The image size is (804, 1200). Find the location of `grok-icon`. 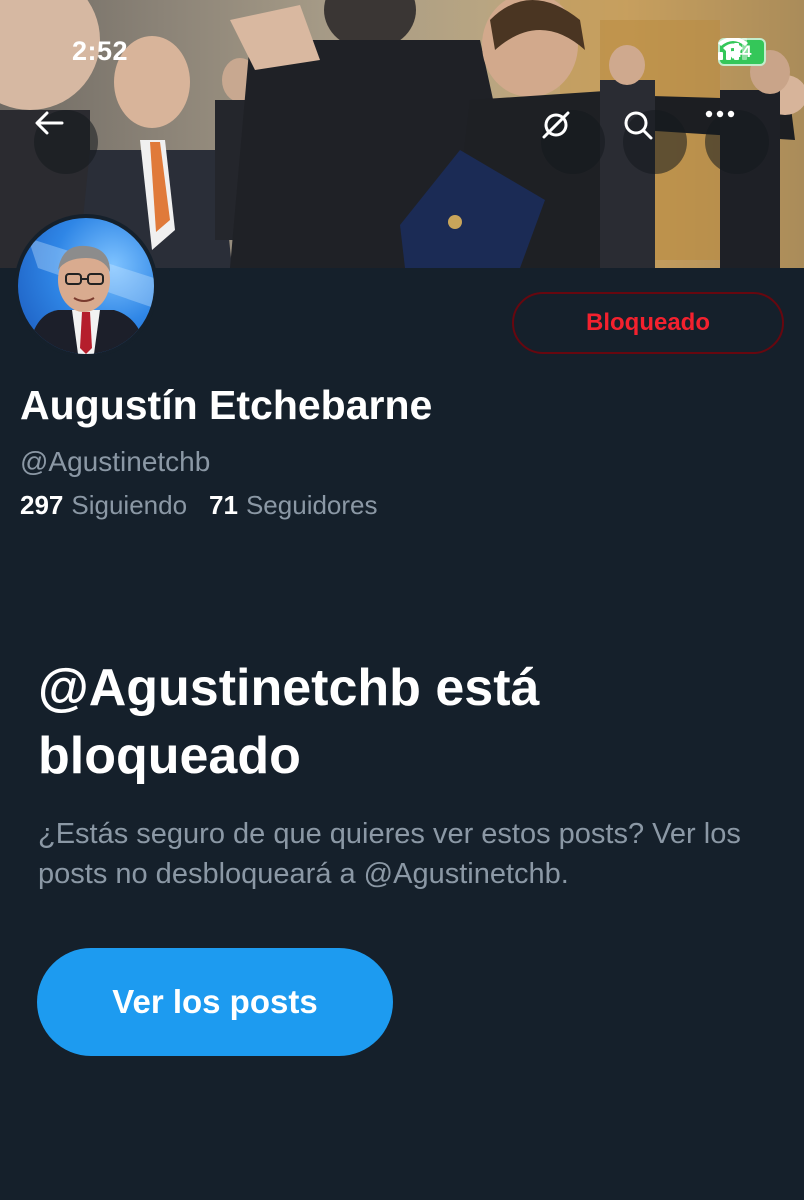

grok-icon is located at coordinates (556, 125).